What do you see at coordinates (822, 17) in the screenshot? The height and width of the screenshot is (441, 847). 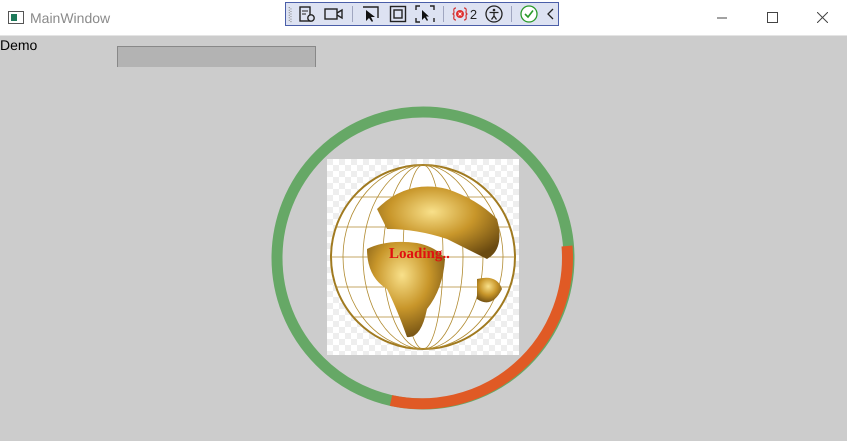 I see `close-icon` at bounding box center [822, 17].